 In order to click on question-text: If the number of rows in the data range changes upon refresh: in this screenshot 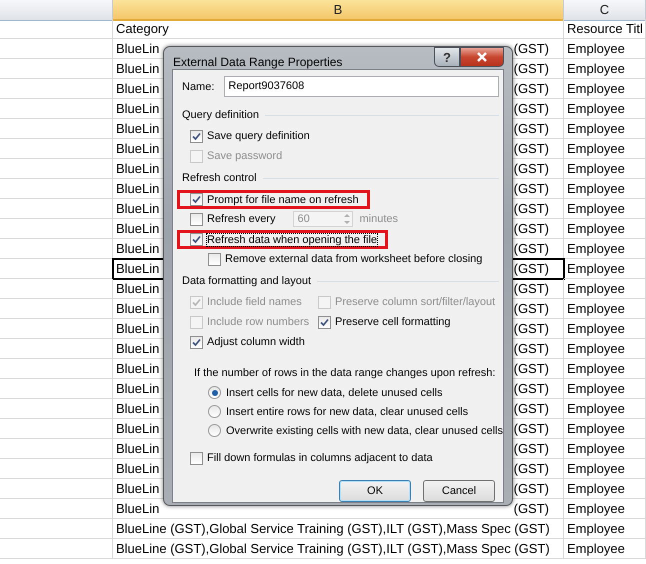, I will do `click(345, 373)`.